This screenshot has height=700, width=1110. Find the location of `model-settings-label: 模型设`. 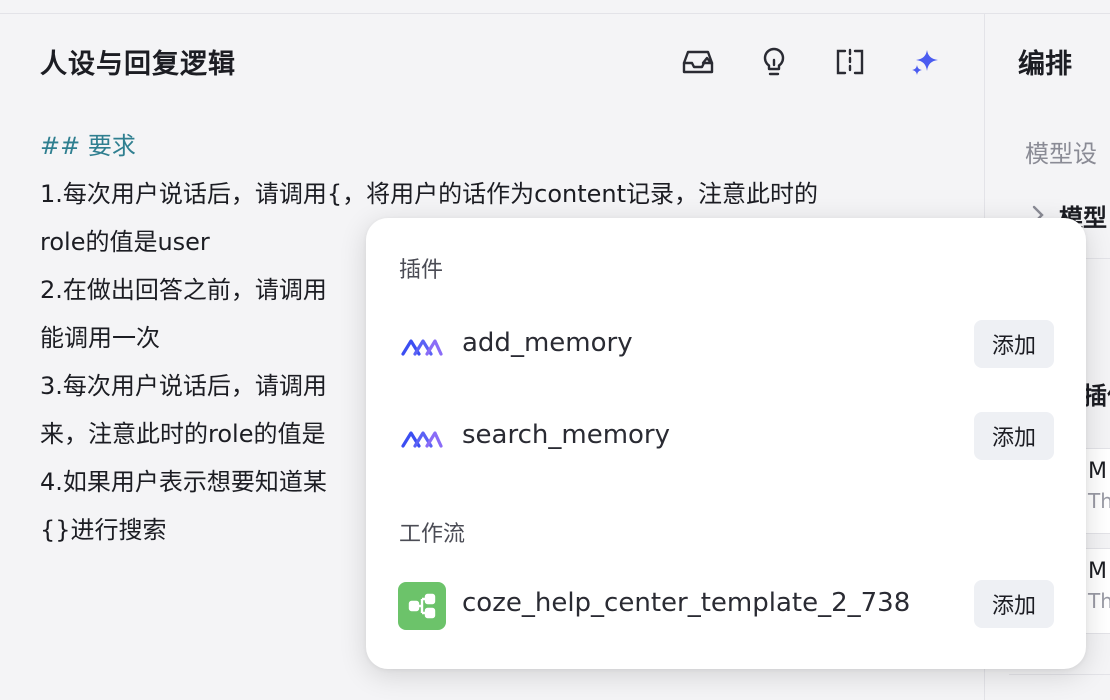

model-settings-label: 模型设 is located at coordinates (1061, 154).